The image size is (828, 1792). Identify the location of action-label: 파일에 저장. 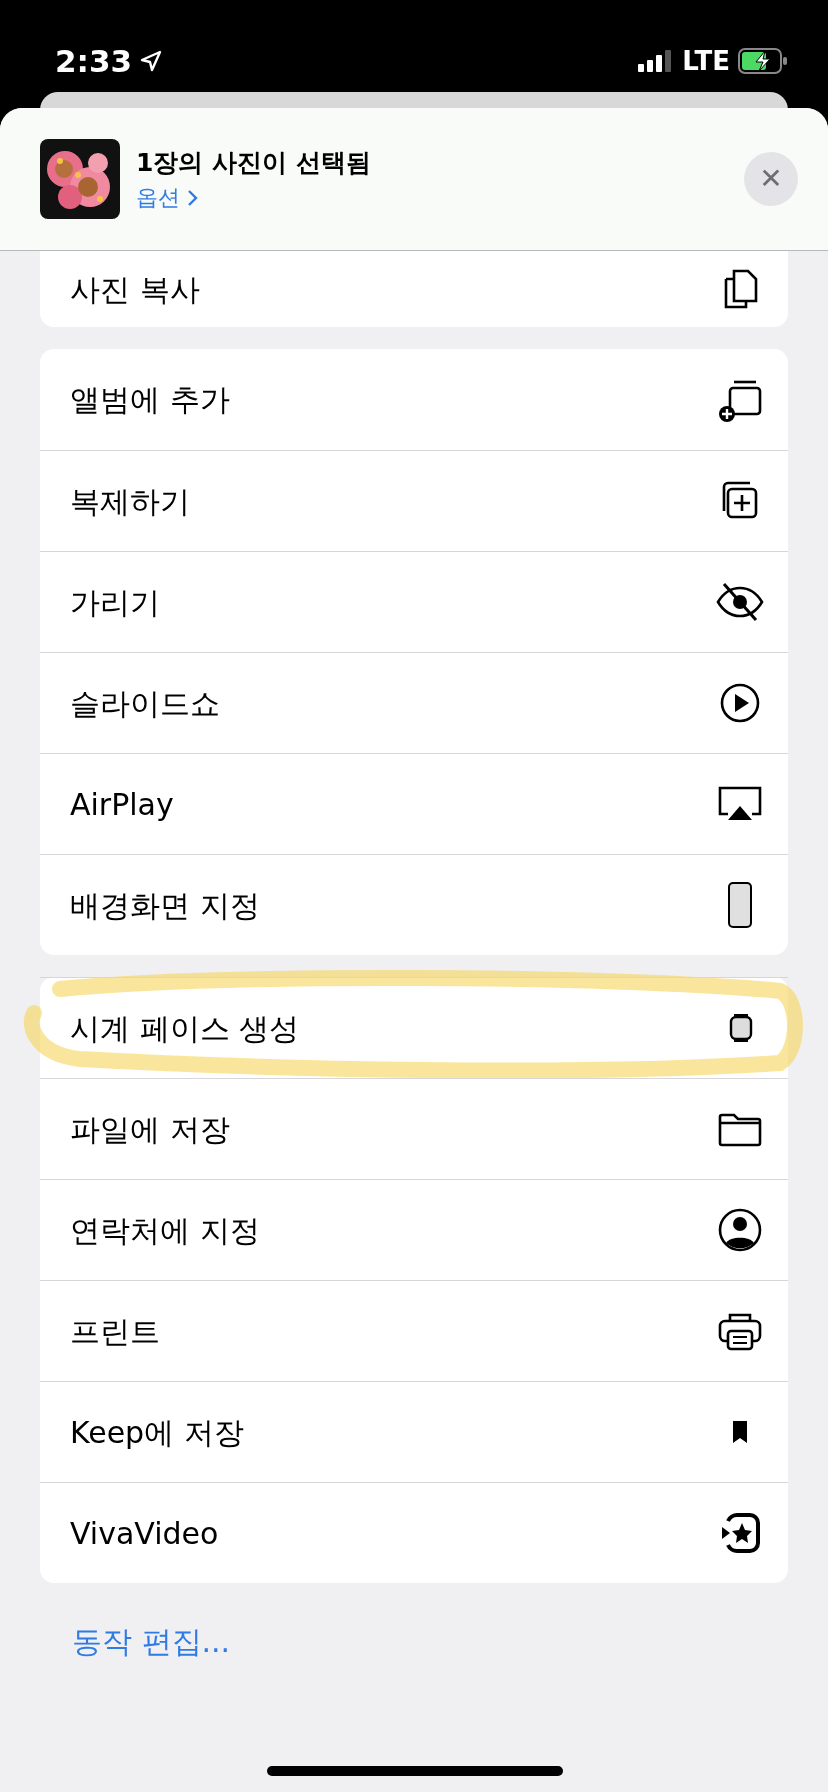
(150, 1129).